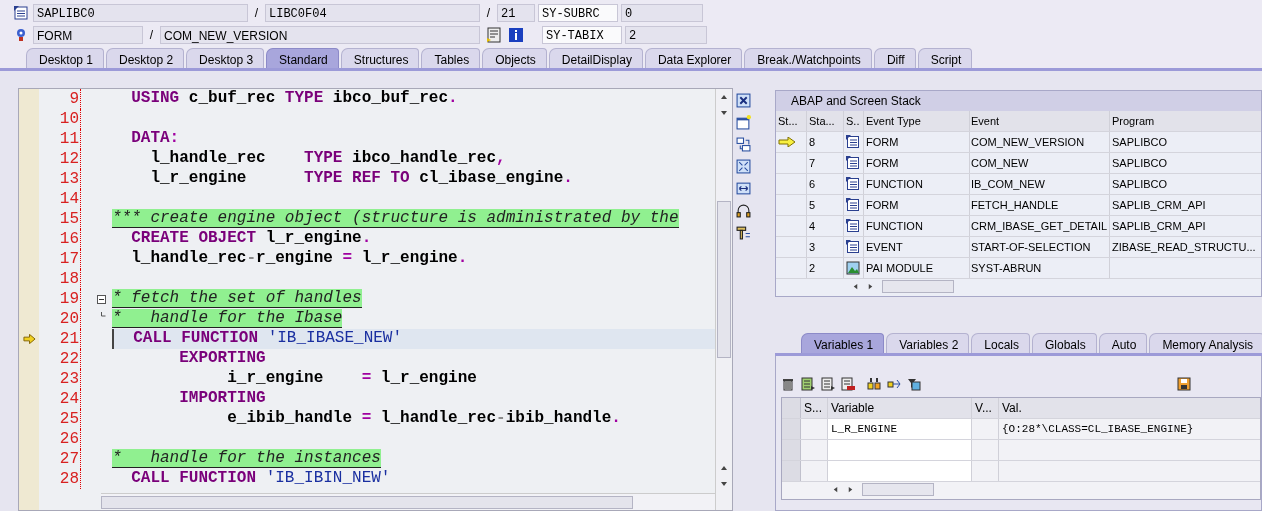  I want to click on list-delete-icon, so click(848, 384).